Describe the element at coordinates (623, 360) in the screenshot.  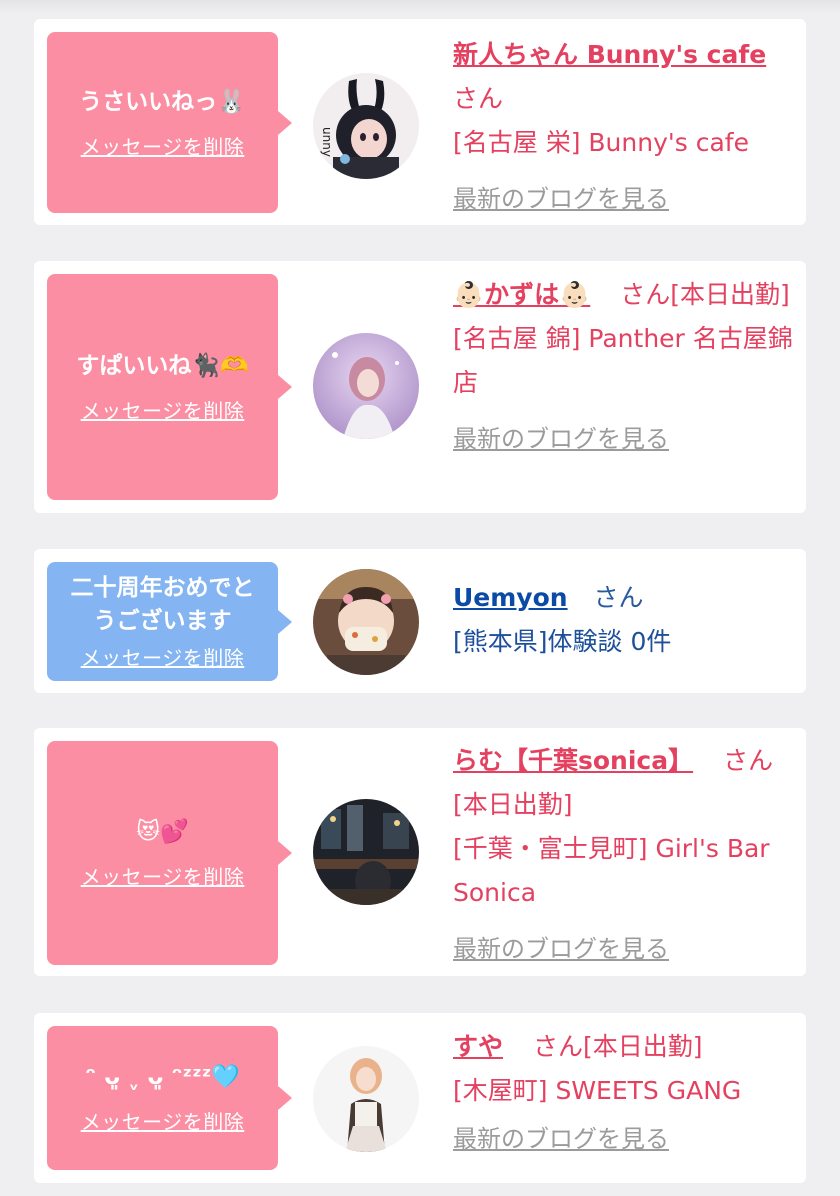
I see `shop-info: [名古屋 錦] Panther 名古屋錦店` at that location.